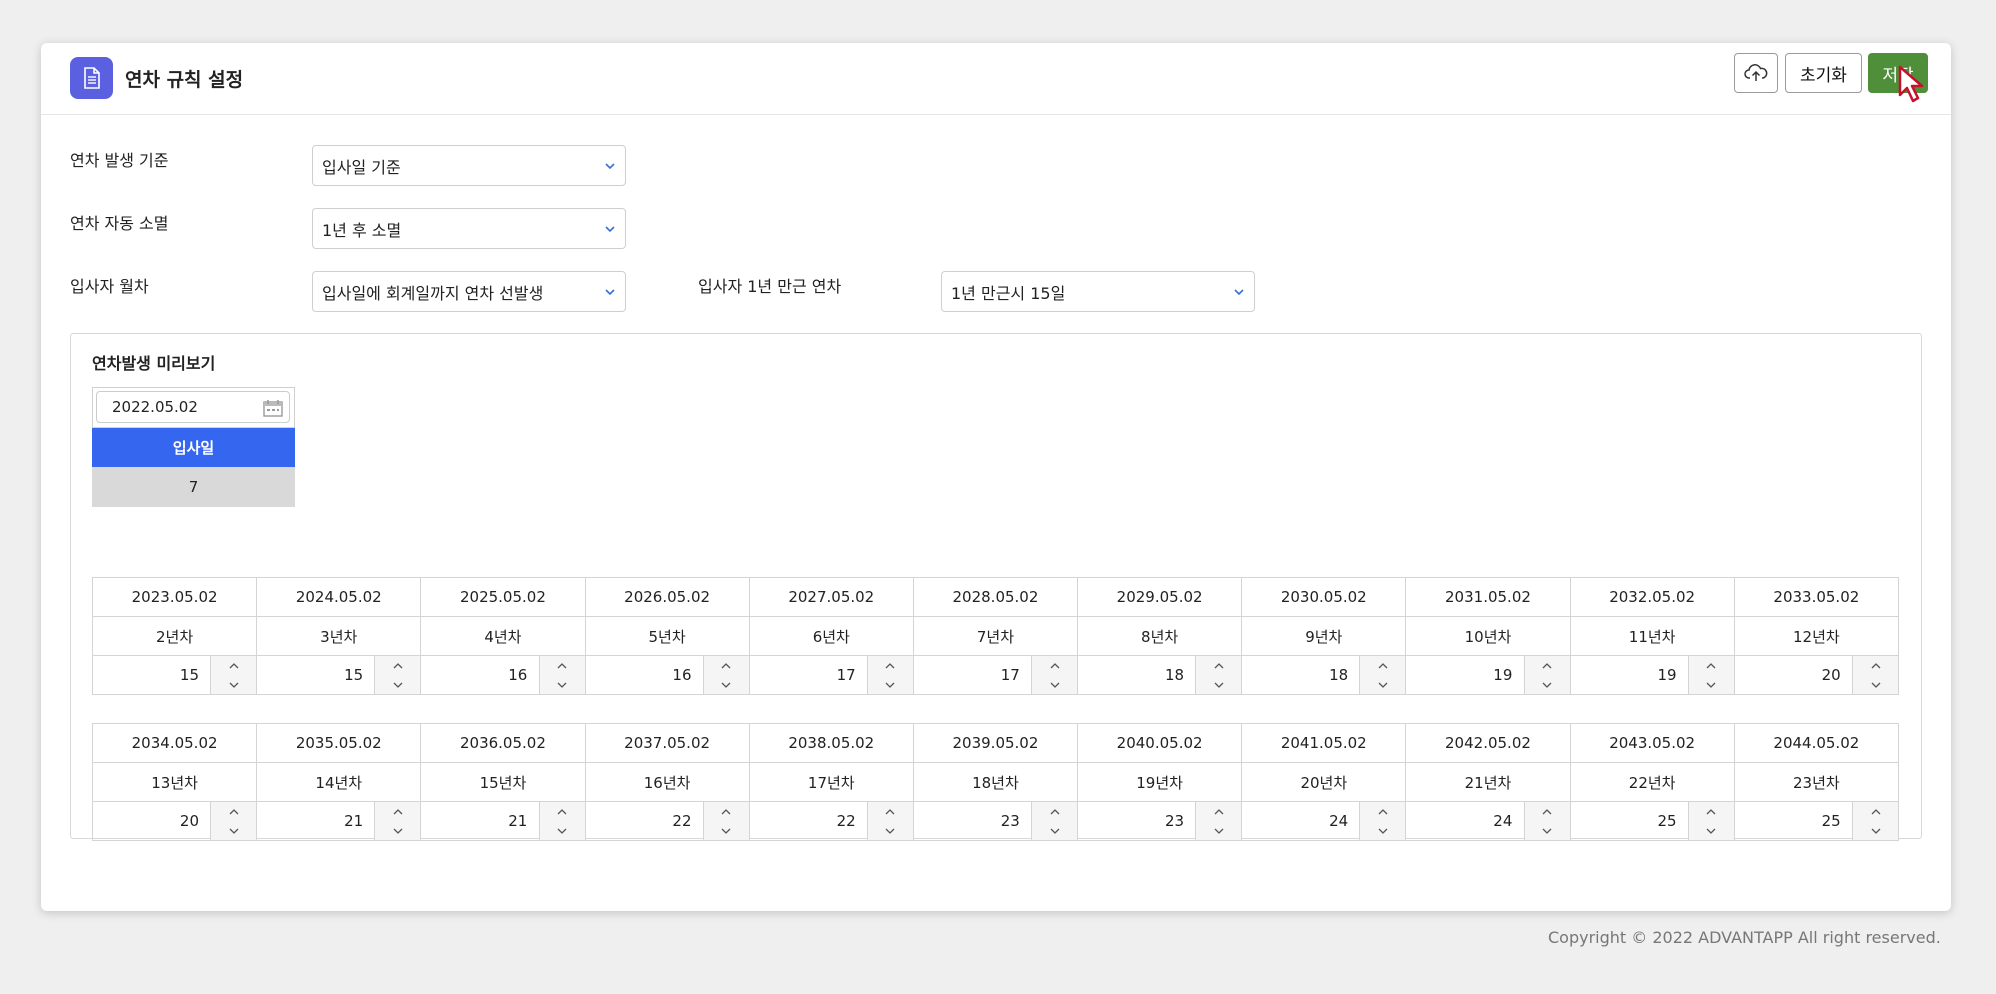  Describe the element at coordinates (119, 223) in the screenshot. I see `auto-expire-label: 연차 자동 소멸` at that location.